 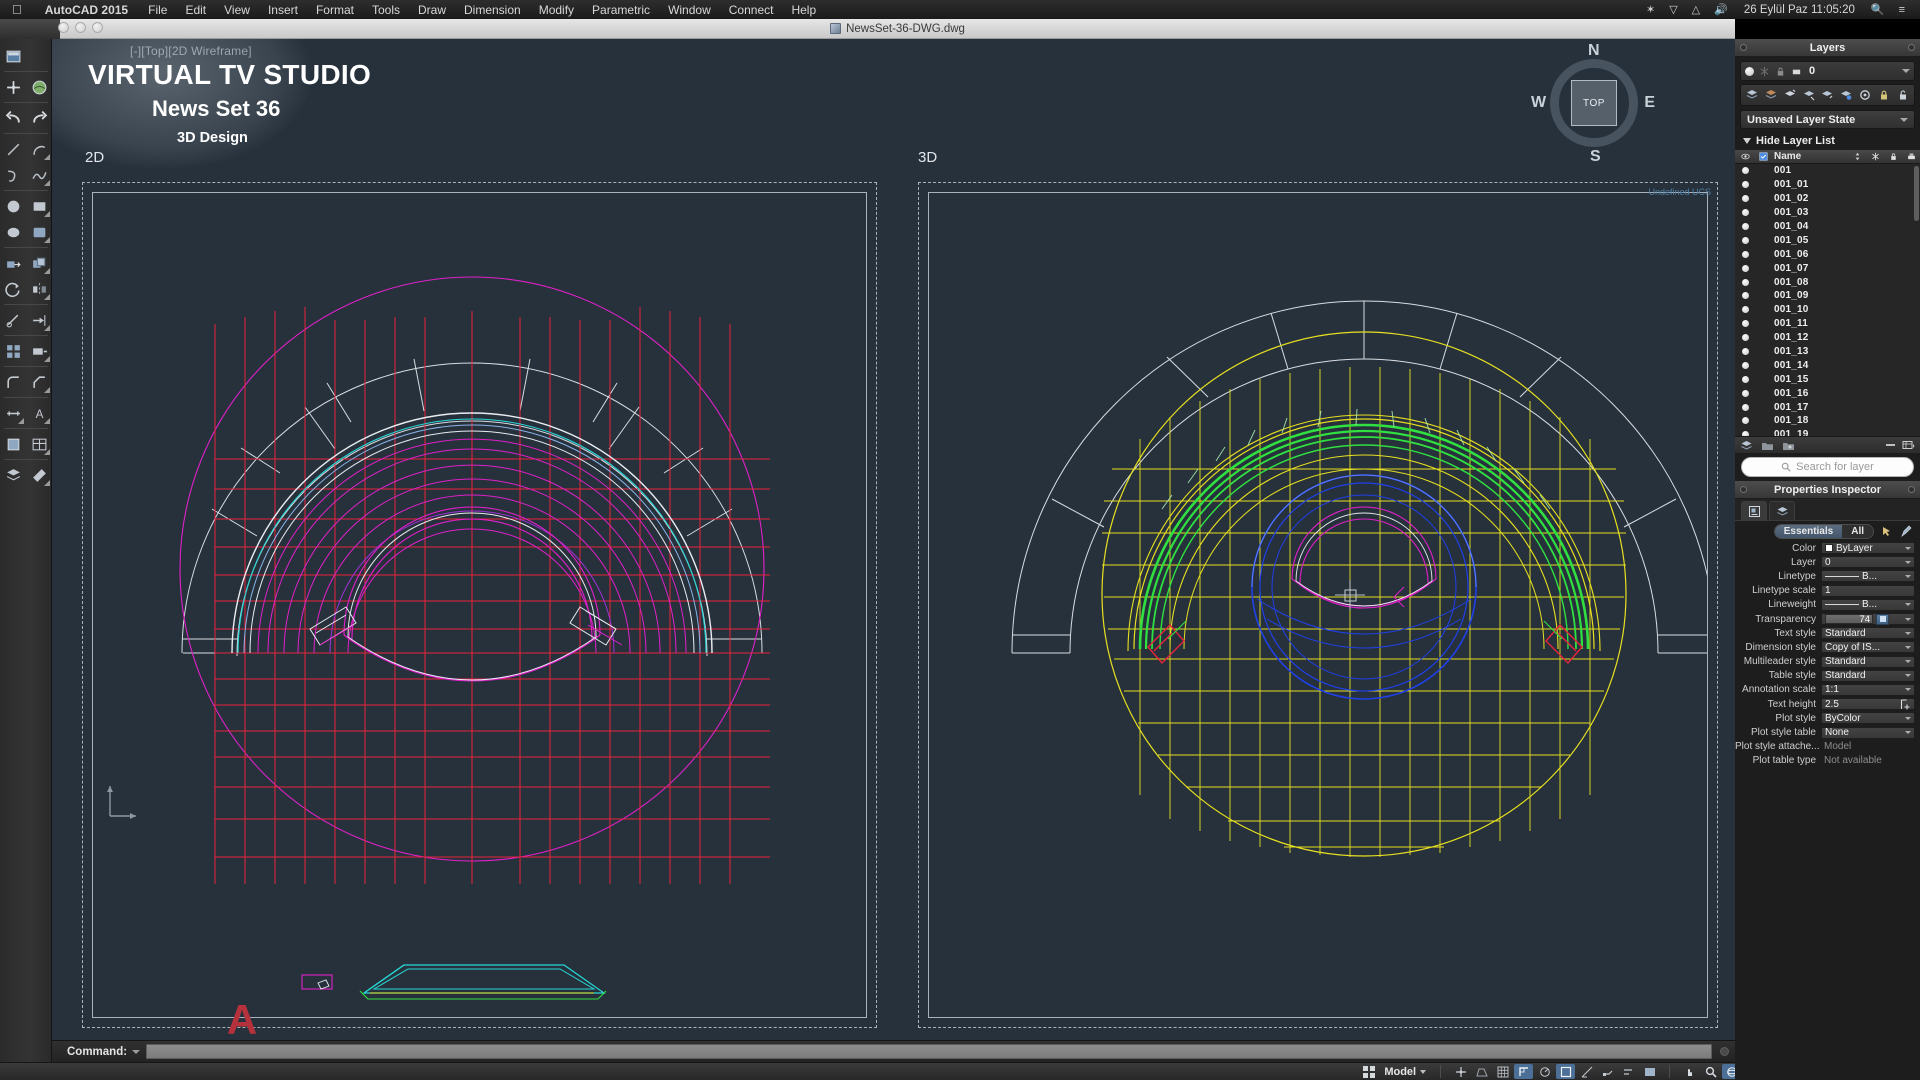 I want to click on dimension-icon, so click(x=13, y=413).